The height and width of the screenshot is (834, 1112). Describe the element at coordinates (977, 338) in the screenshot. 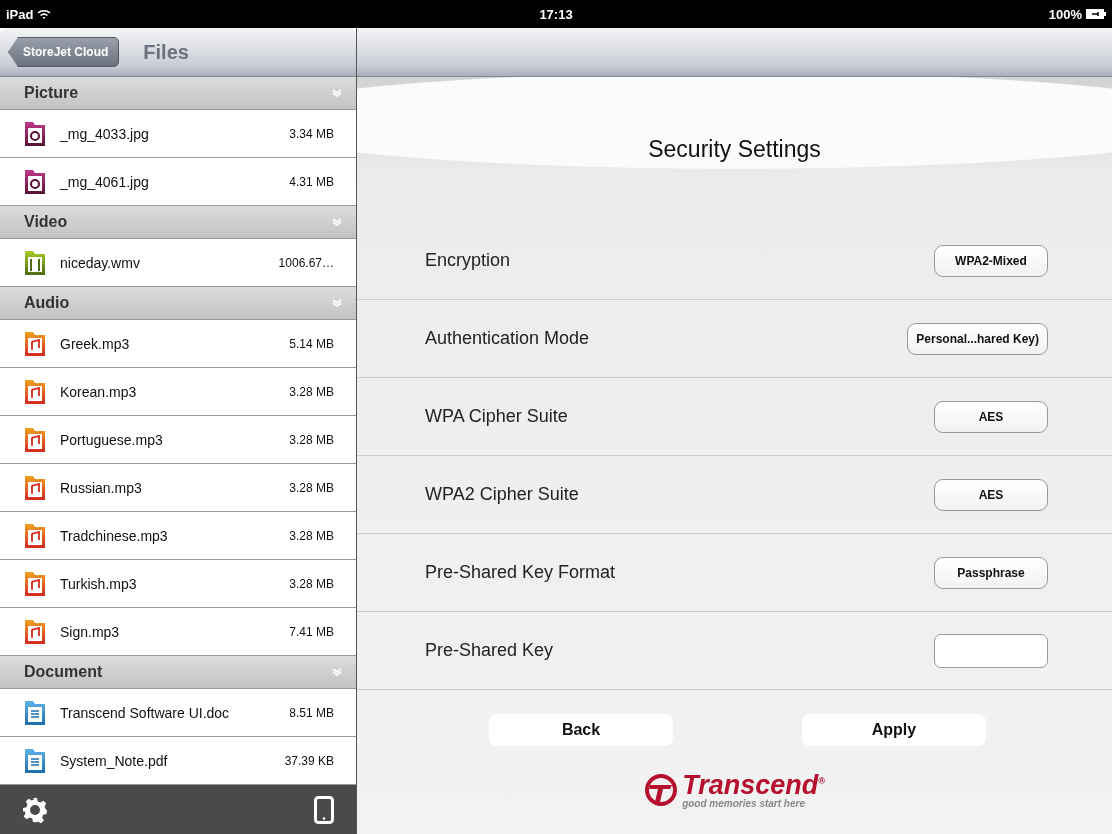

I see `select-button: Personal...hared Key)` at that location.